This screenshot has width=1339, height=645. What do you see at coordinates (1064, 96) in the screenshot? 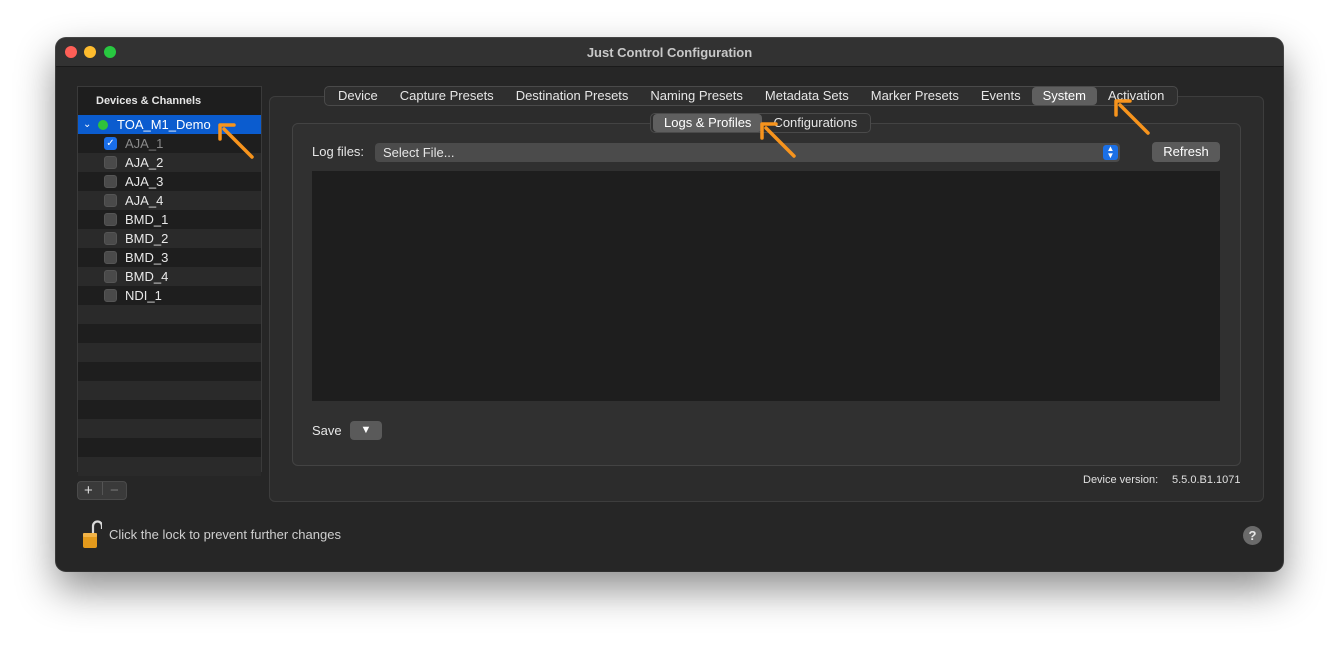
I see `tab-system: System` at bounding box center [1064, 96].